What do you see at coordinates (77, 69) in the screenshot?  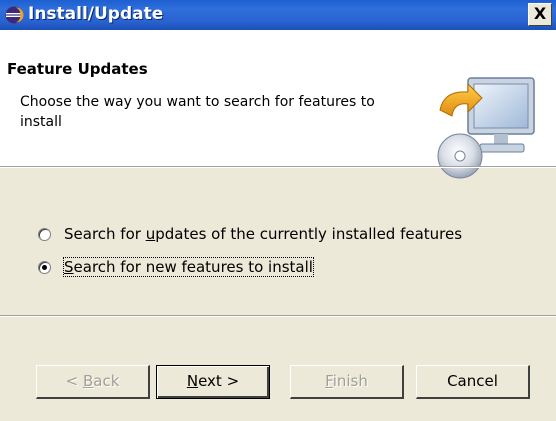 I see `page-title: Feature Updates` at bounding box center [77, 69].